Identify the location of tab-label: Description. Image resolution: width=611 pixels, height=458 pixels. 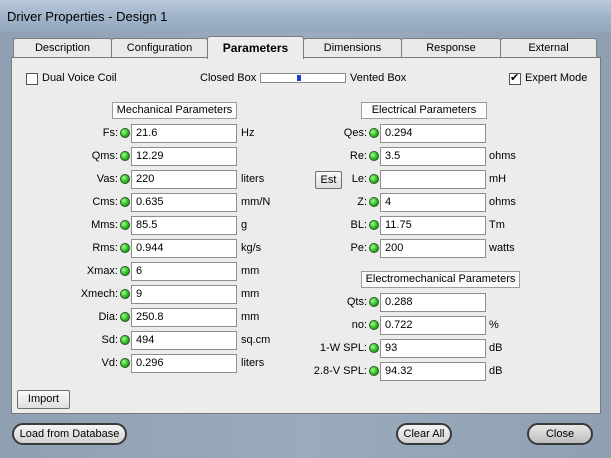
(62, 48).